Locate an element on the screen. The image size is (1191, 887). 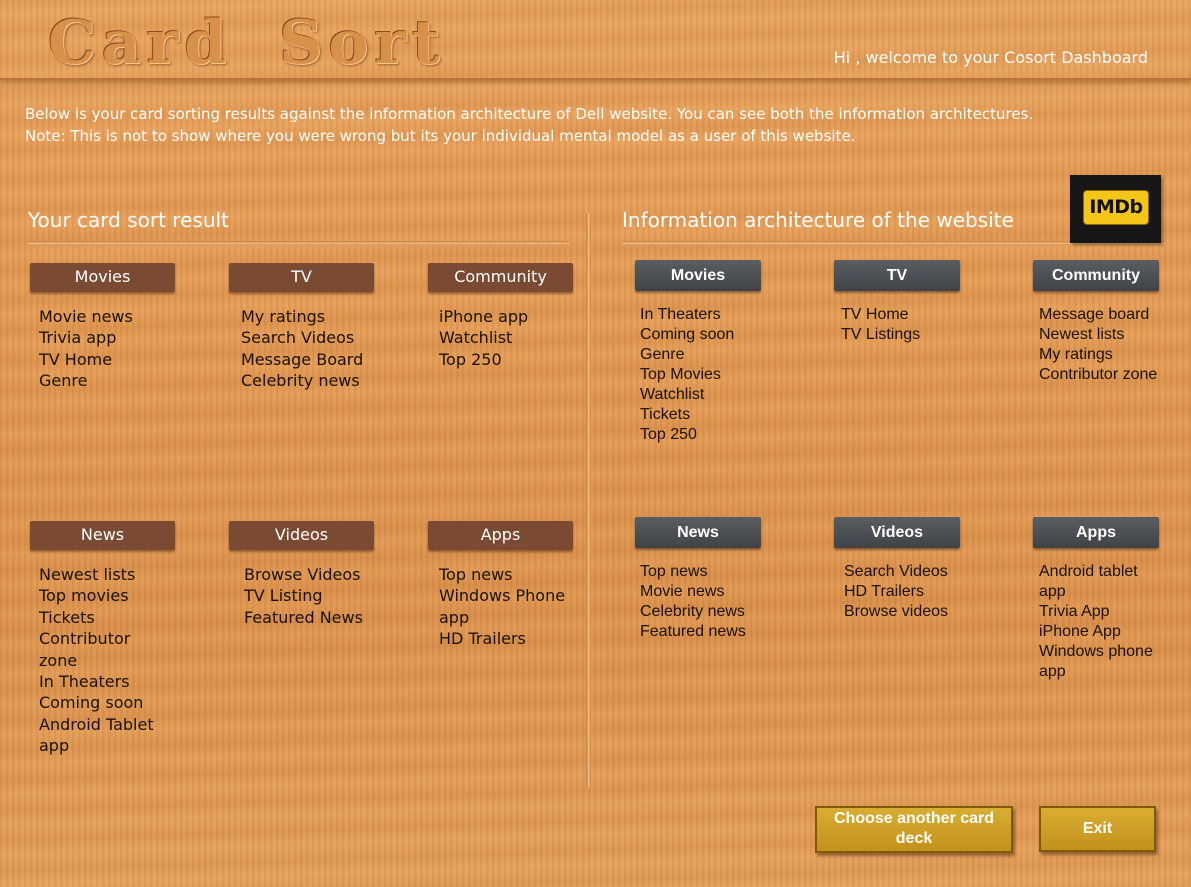
left-group-items: Browse Videos TV Listing Featured News is located at coordinates (316, 596).